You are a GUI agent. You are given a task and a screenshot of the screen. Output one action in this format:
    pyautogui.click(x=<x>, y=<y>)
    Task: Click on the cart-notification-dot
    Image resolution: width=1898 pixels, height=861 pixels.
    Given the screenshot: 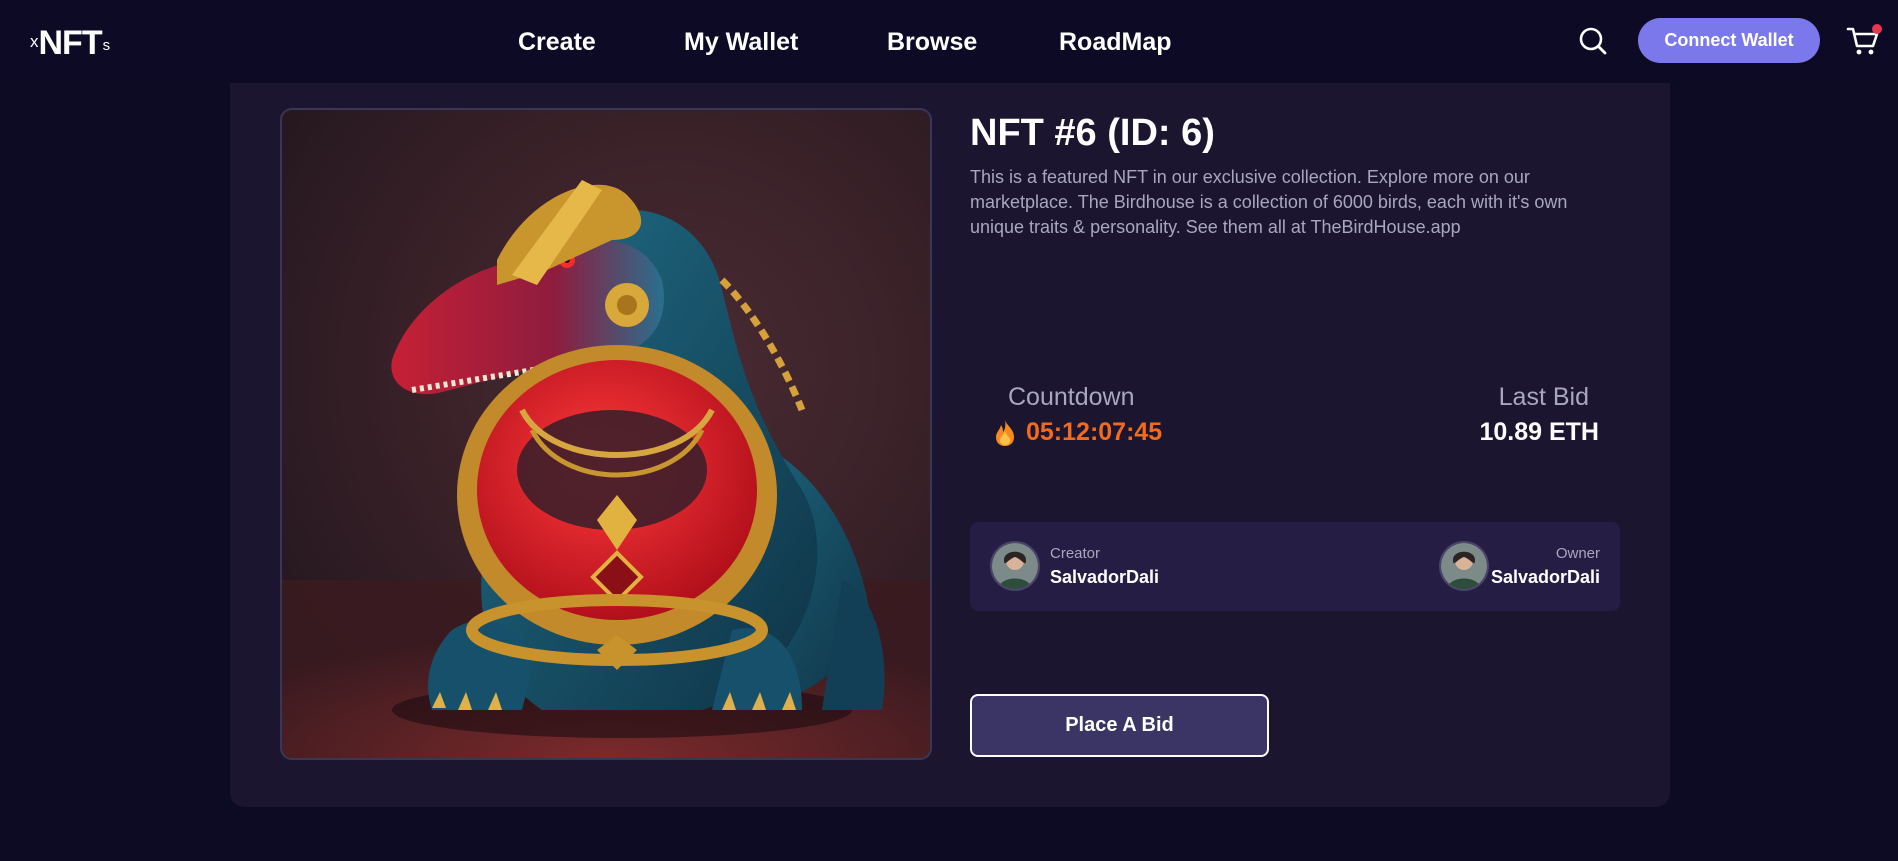 What is the action you would take?
    pyautogui.click(x=1877, y=29)
    